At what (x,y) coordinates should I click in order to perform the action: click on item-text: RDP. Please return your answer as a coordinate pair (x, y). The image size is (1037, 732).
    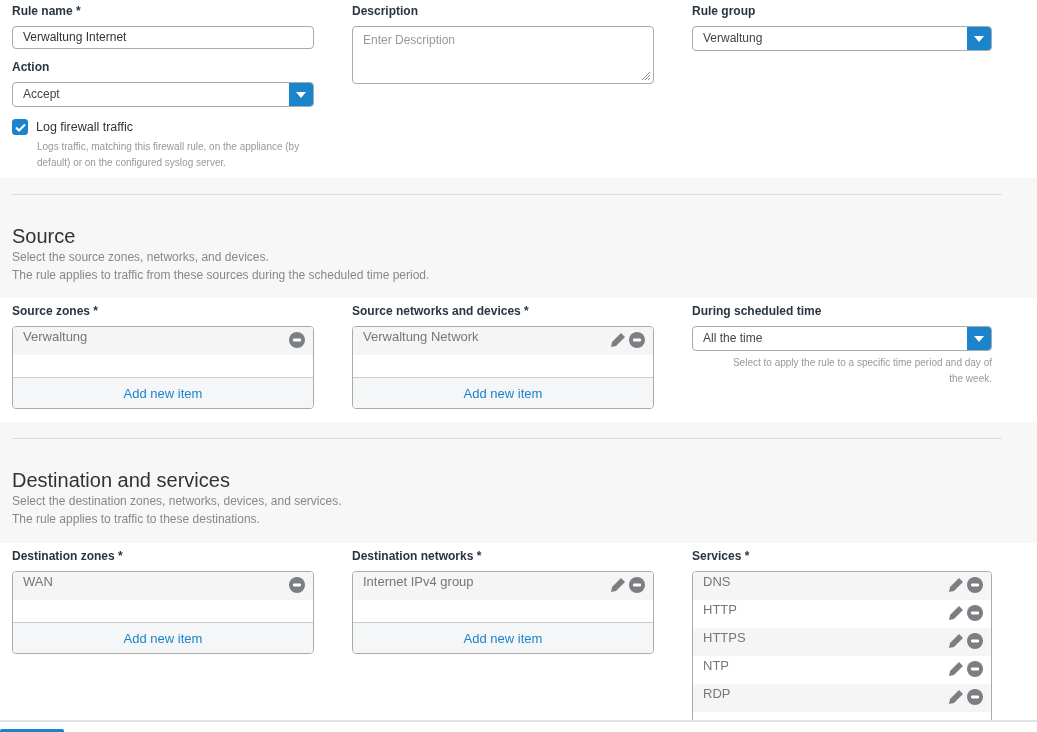
    Looking at the image, I should click on (717, 694).